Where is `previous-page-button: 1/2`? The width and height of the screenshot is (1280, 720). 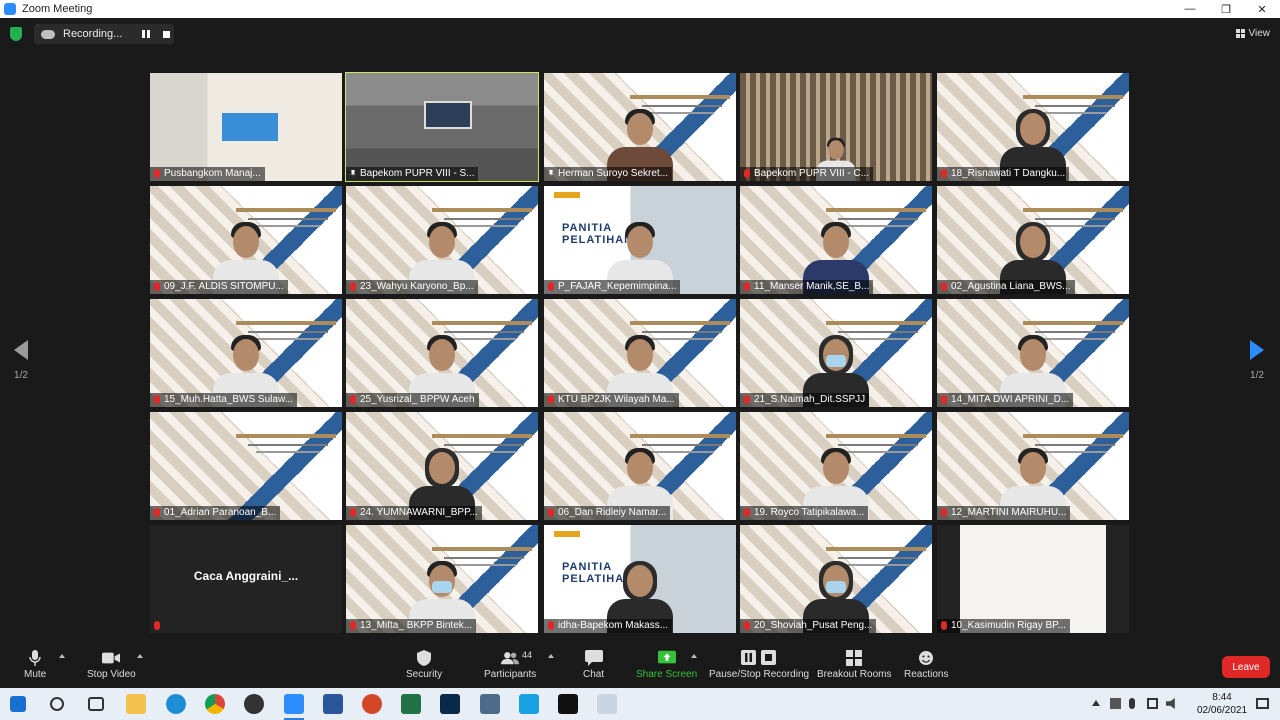 previous-page-button: 1/2 is located at coordinates (21, 360).